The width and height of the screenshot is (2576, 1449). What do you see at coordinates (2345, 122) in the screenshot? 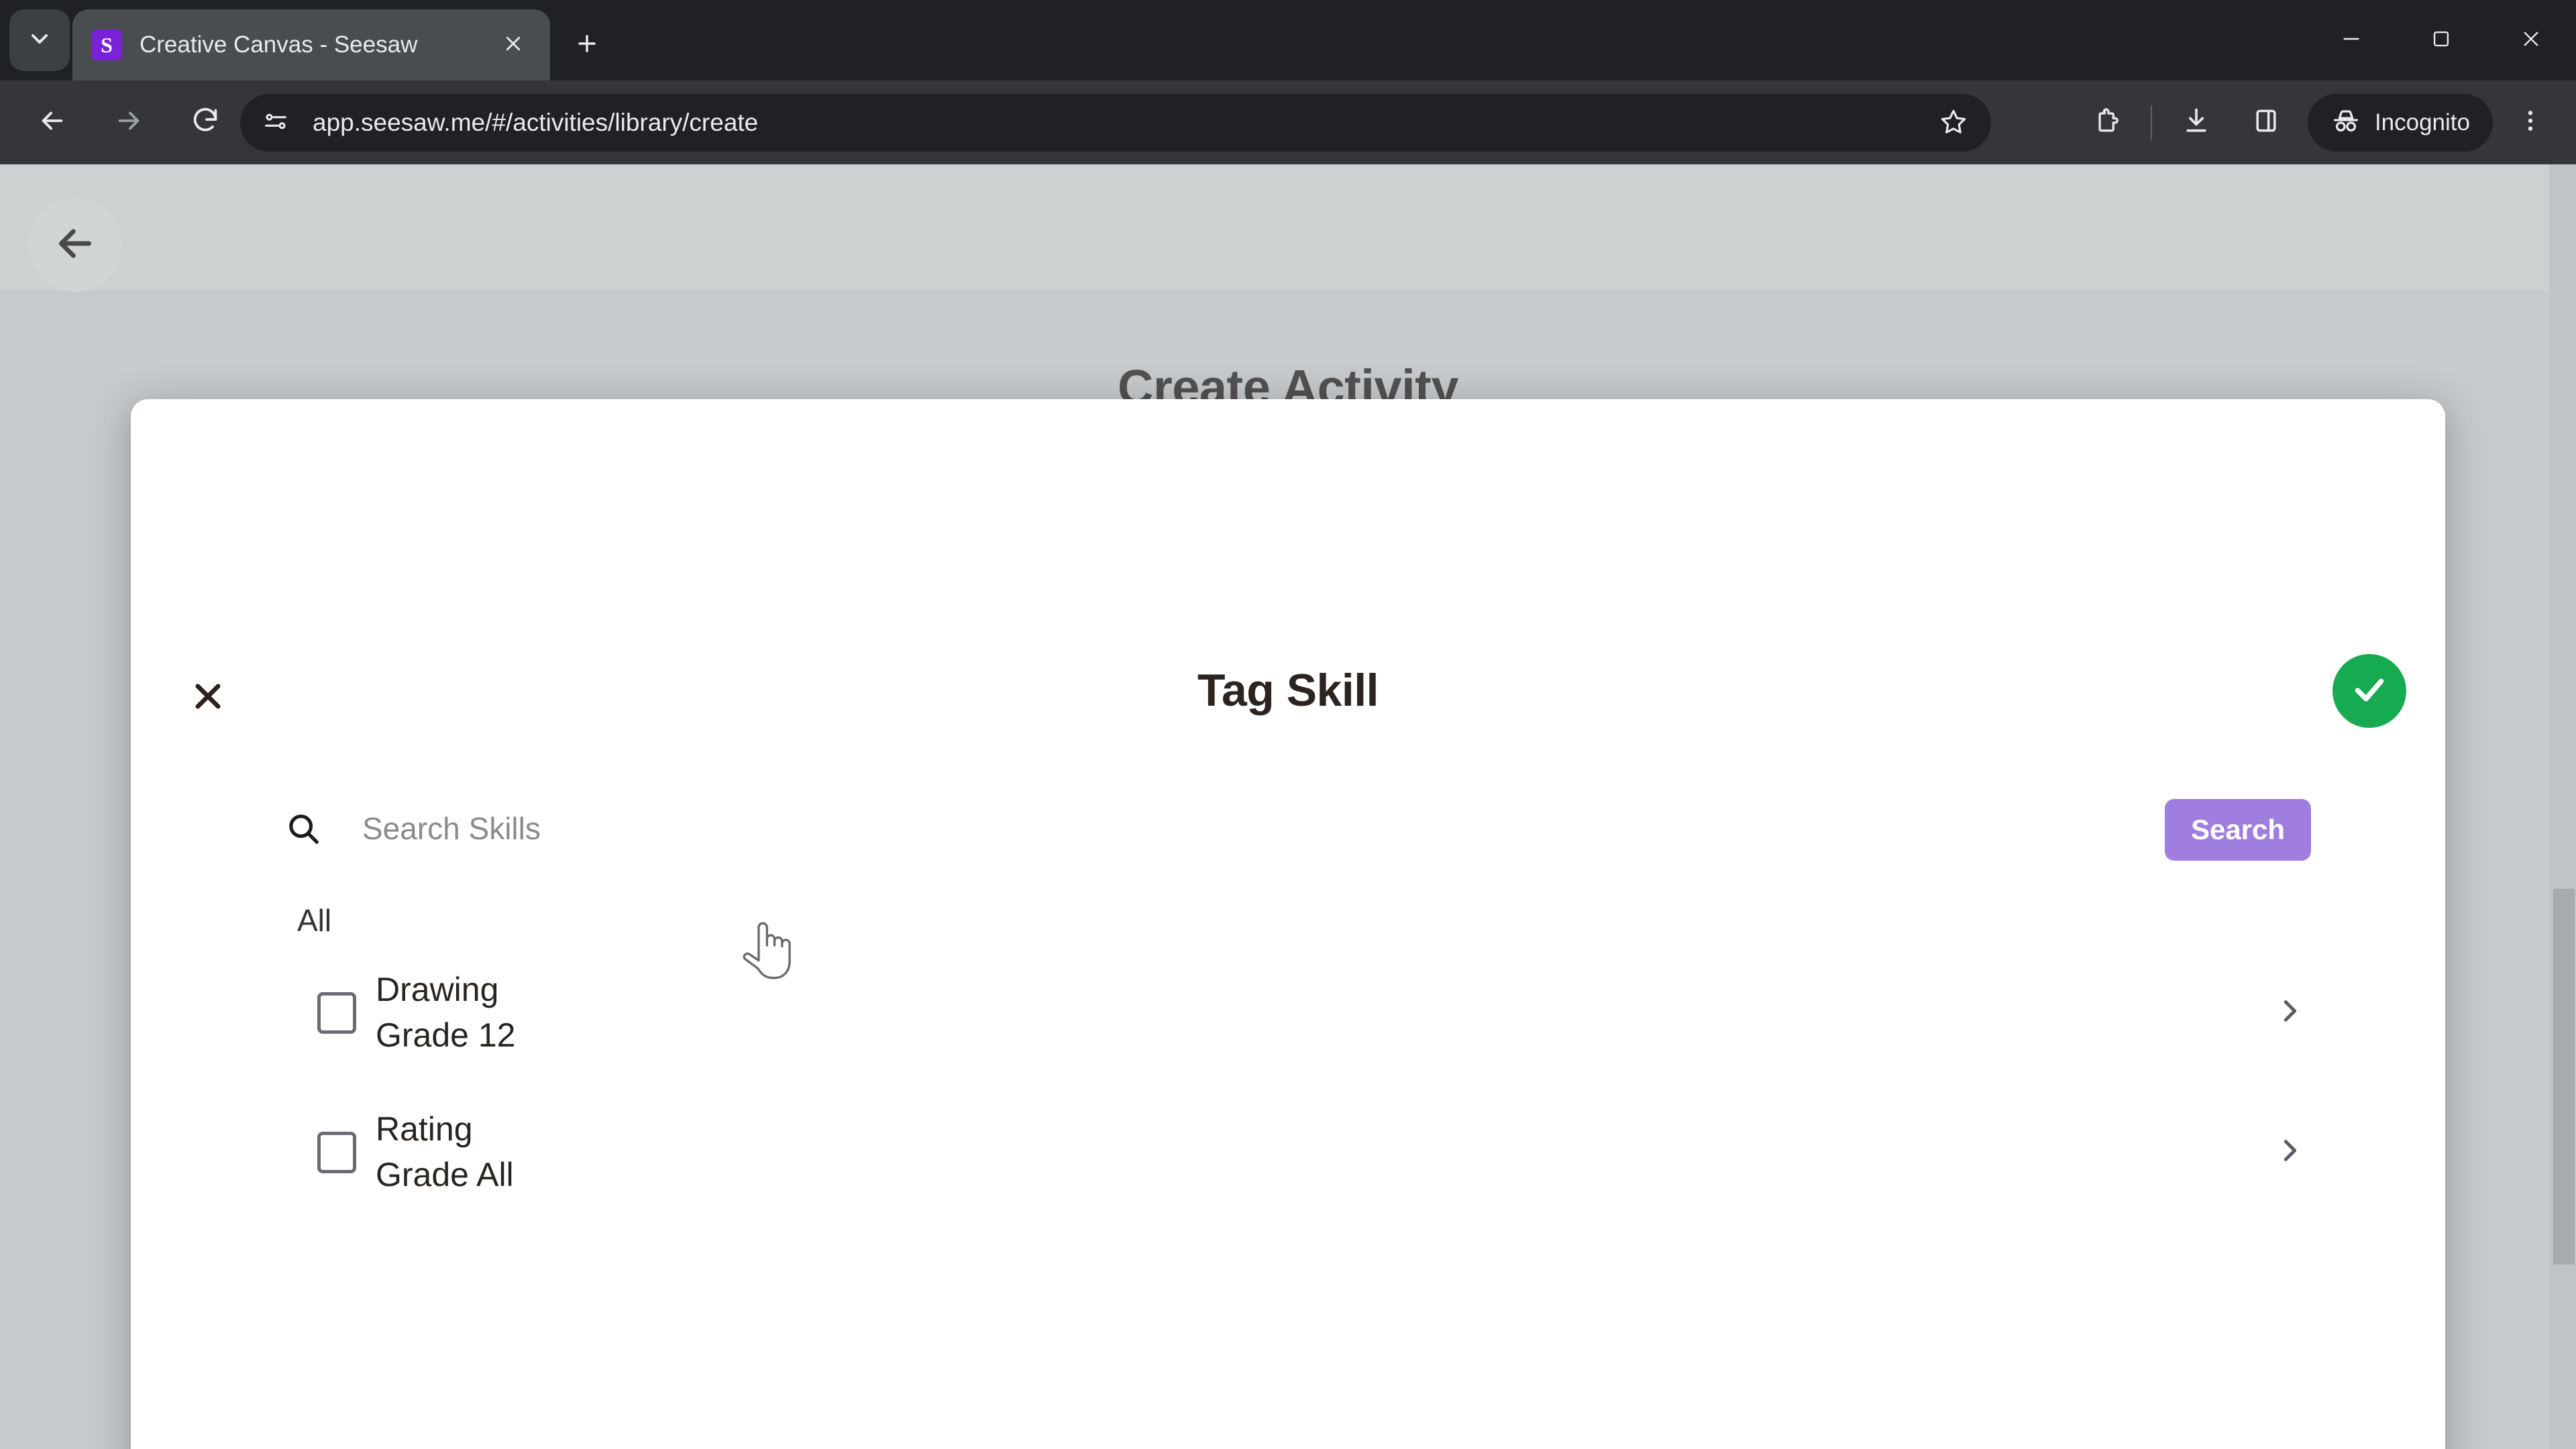
I see `incognito-icon` at bounding box center [2345, 122].